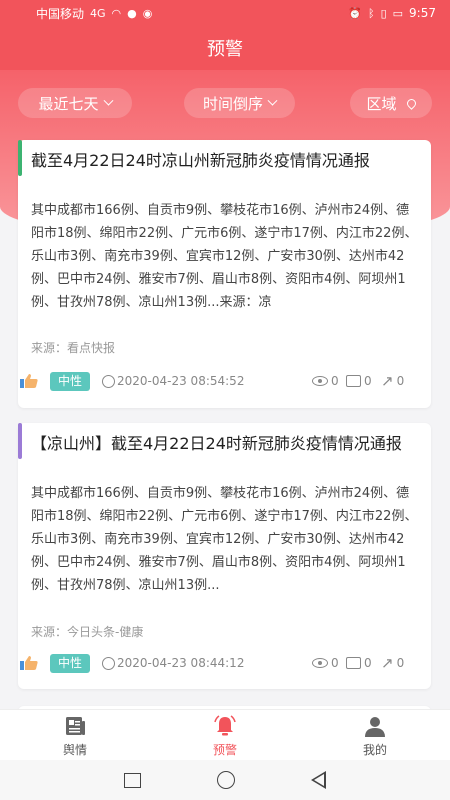 Image resolution: width=450 pixels, height=800 pixels. What do you see at coordinates (116, 13) in the screenshot?
I see `wifi-icon: ◠` at bounding box center [116, 13].